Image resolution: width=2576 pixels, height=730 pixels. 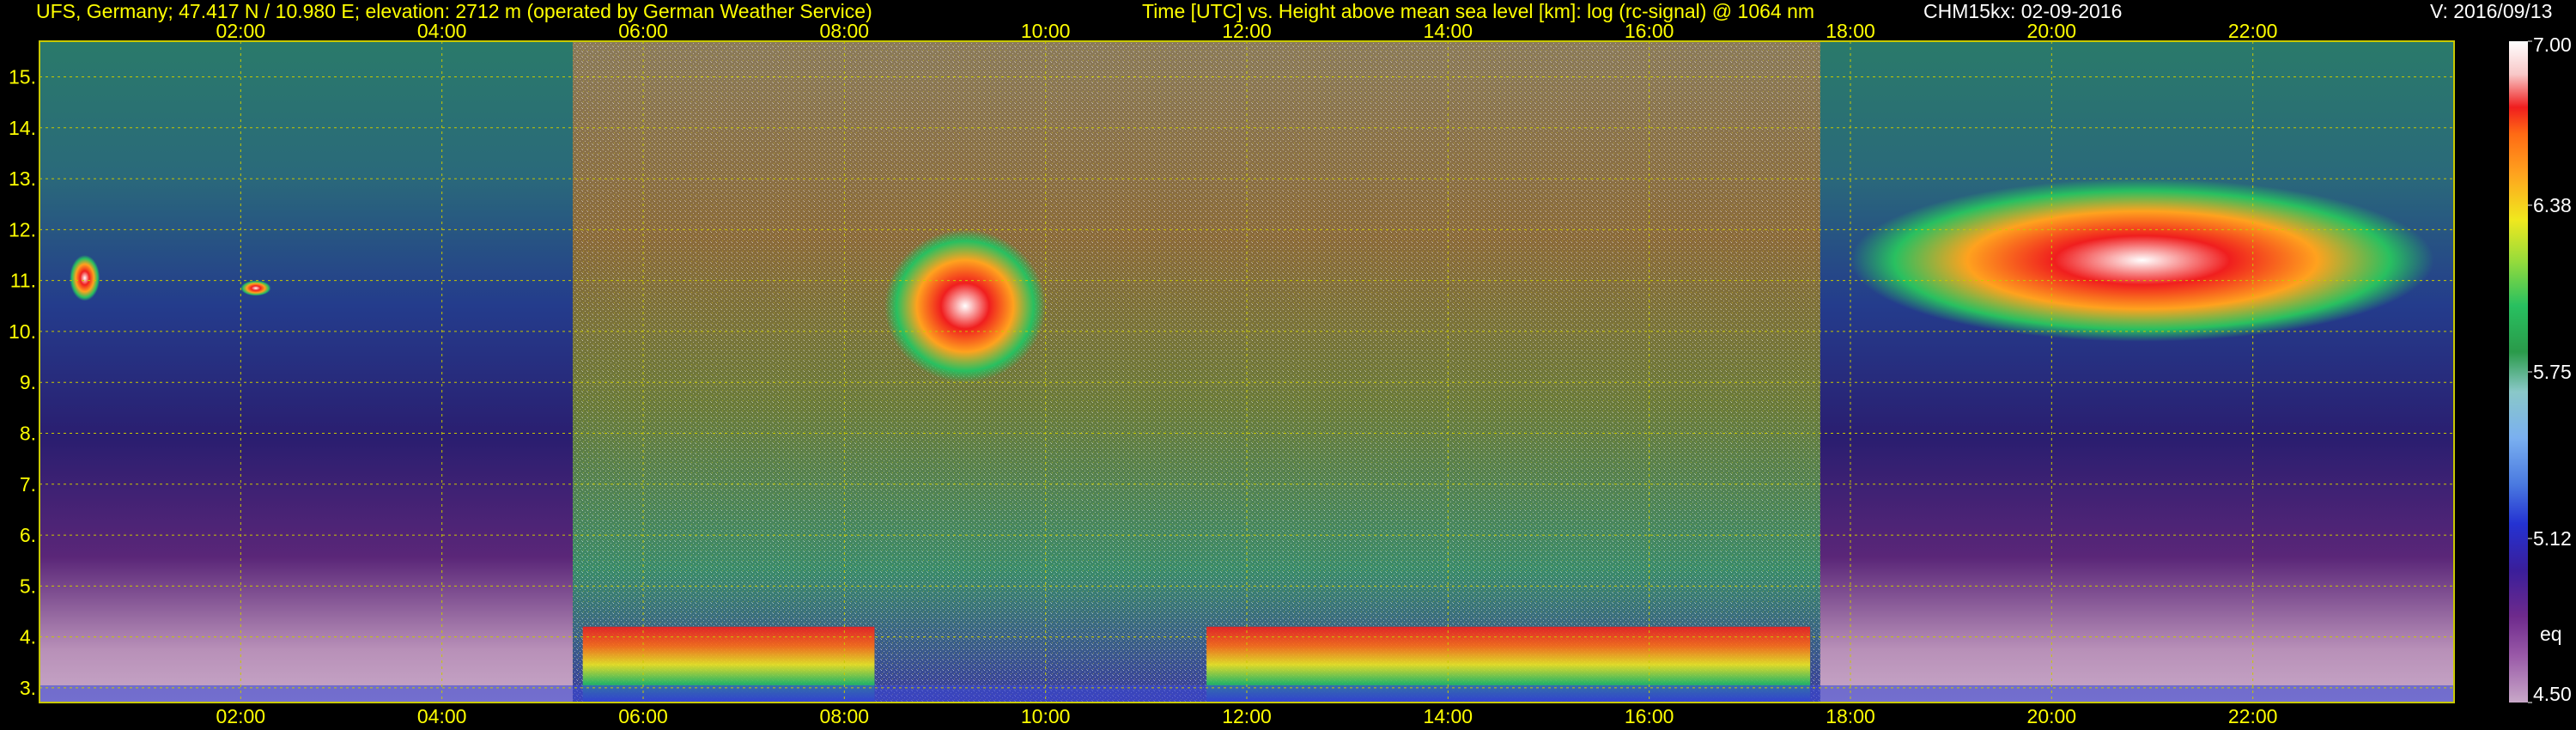 I want to click on x-tick-label-top: 20:00, so click(x=2052, y=31).